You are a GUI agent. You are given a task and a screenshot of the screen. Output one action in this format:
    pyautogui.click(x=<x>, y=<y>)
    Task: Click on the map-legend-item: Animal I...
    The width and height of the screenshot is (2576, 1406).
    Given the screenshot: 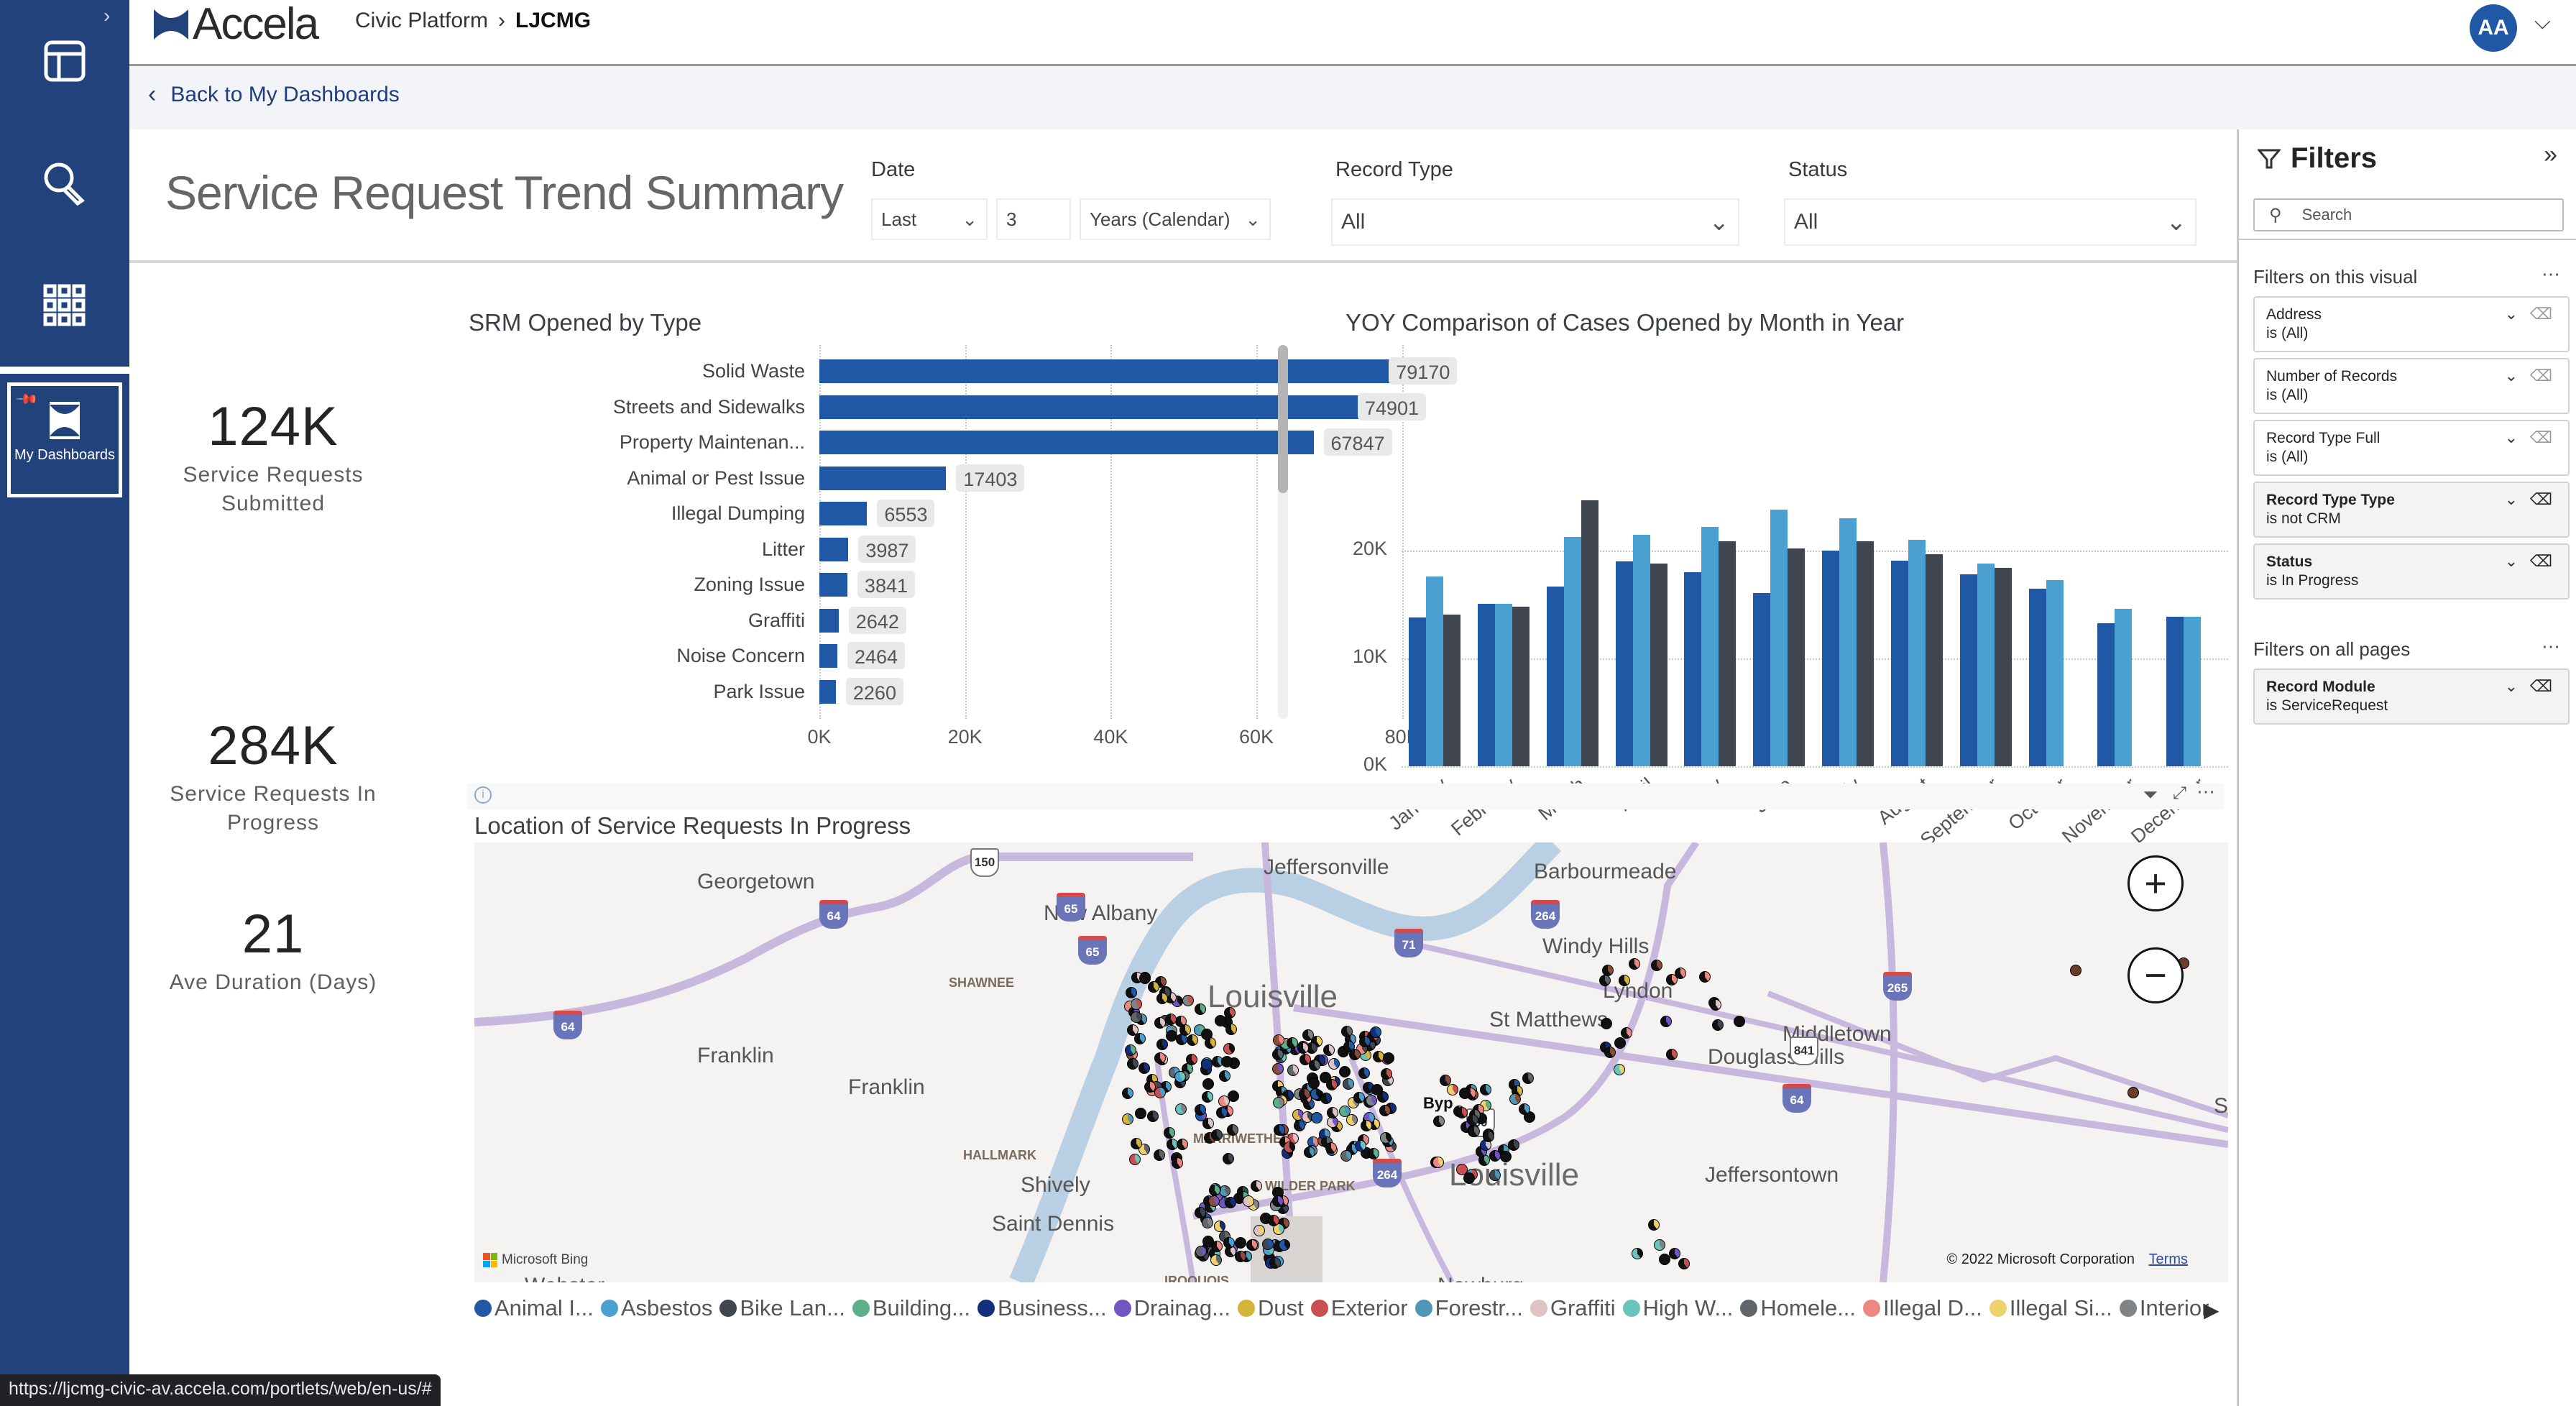 What is the action you would take?
    pyautogui.click(x=534, y=1308)
    